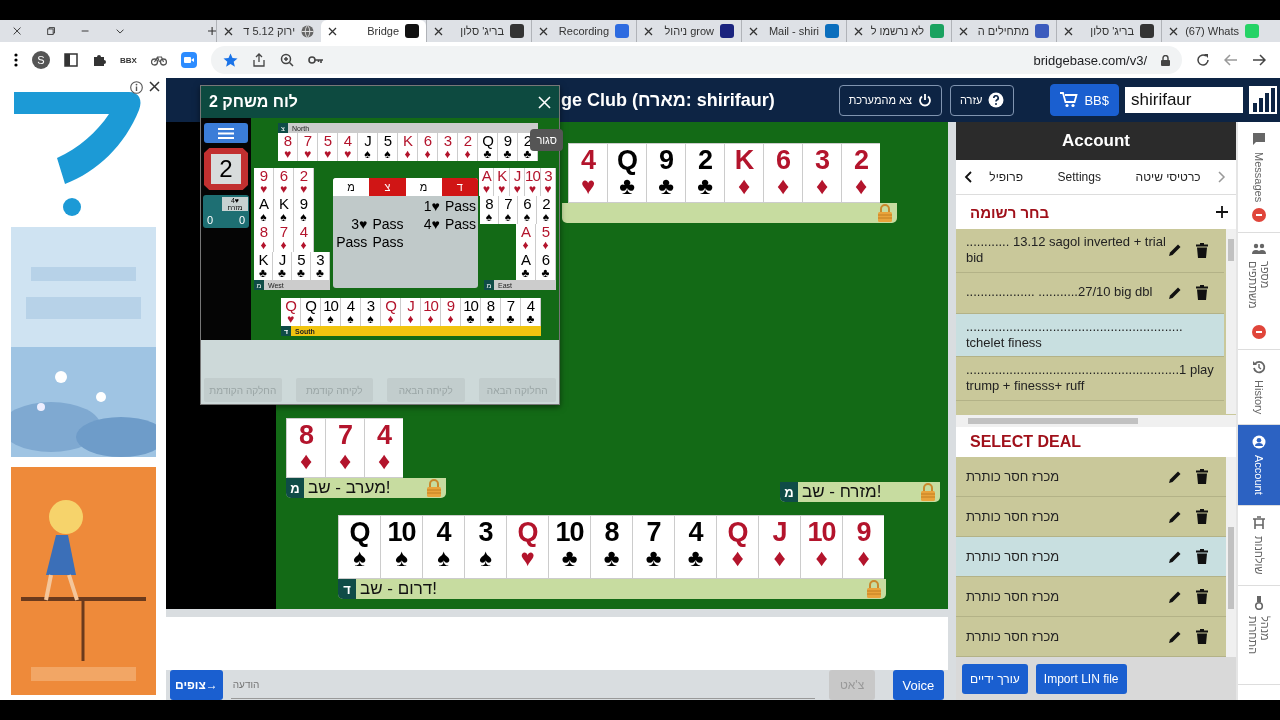  Describe the element at coordinates (71, 60) in the screenshot. I see `sidebar-icon` at that location.